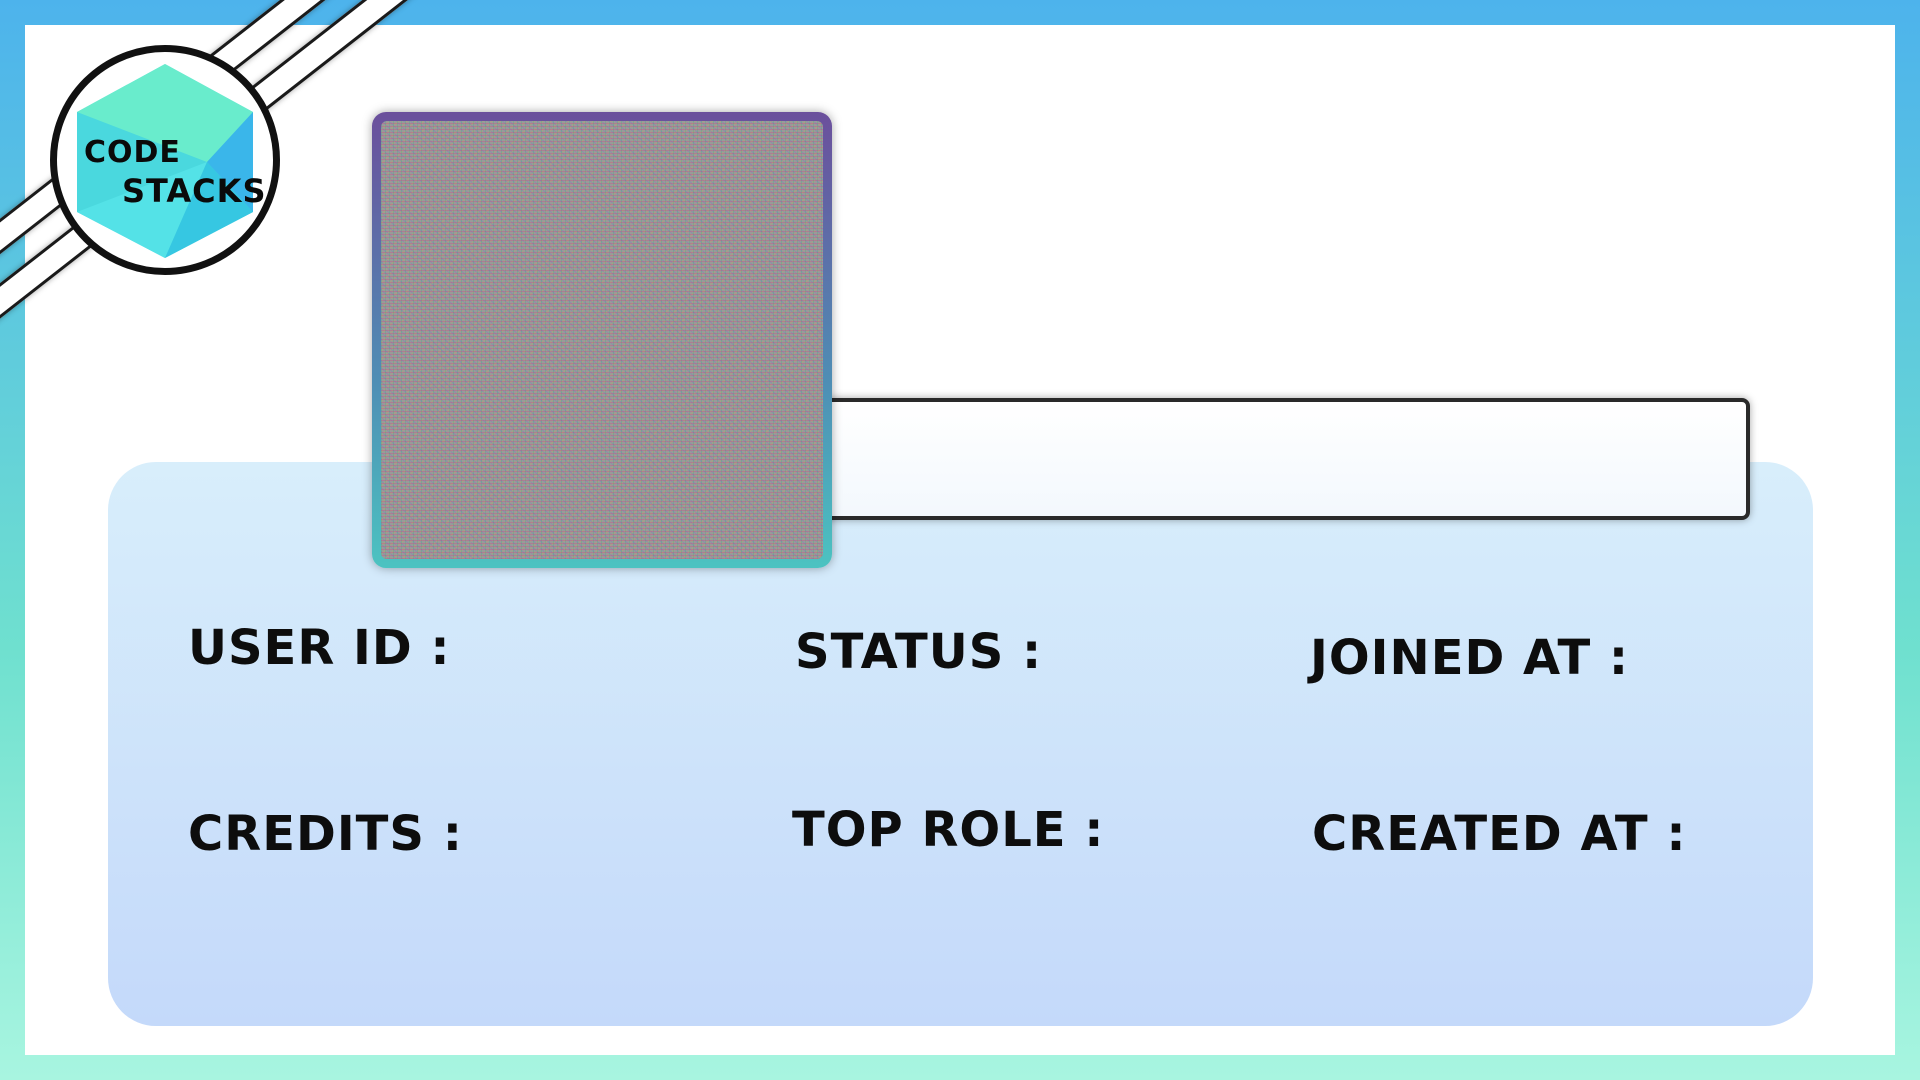 The width and height of the screenshot is (1920, 1080). What do you see at coordinates (132, 152) in the screenshot?
I see `logo-text-code: CODE` at bounding box center [132, 152].